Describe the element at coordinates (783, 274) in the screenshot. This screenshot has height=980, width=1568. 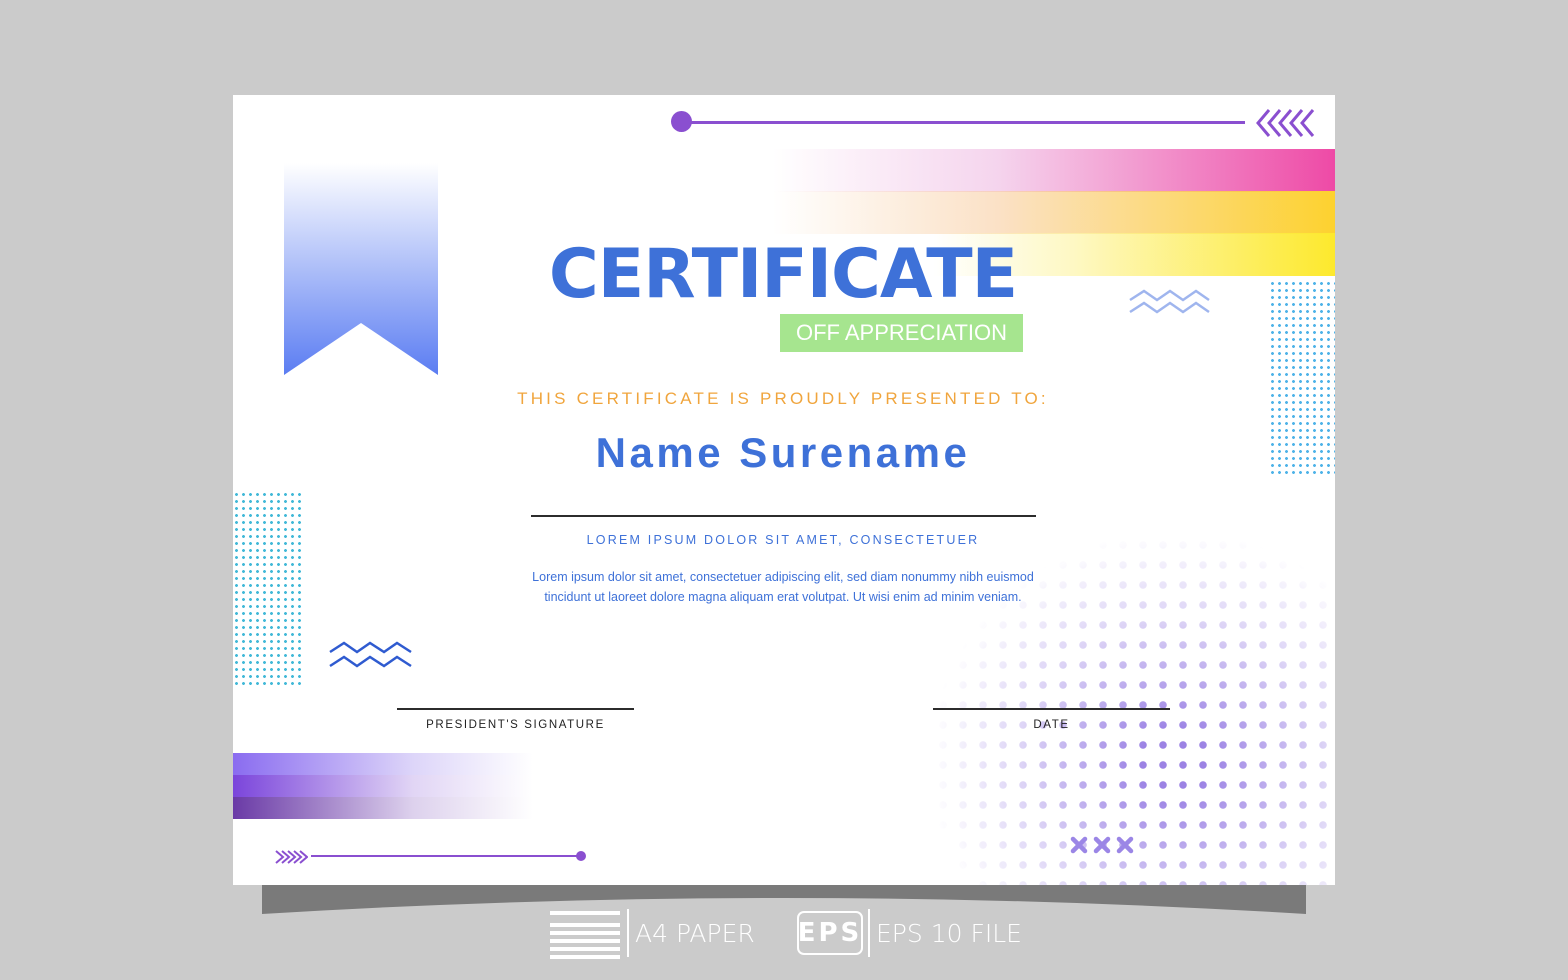
I see `certificate-title: CERTIFICATE` at that location.